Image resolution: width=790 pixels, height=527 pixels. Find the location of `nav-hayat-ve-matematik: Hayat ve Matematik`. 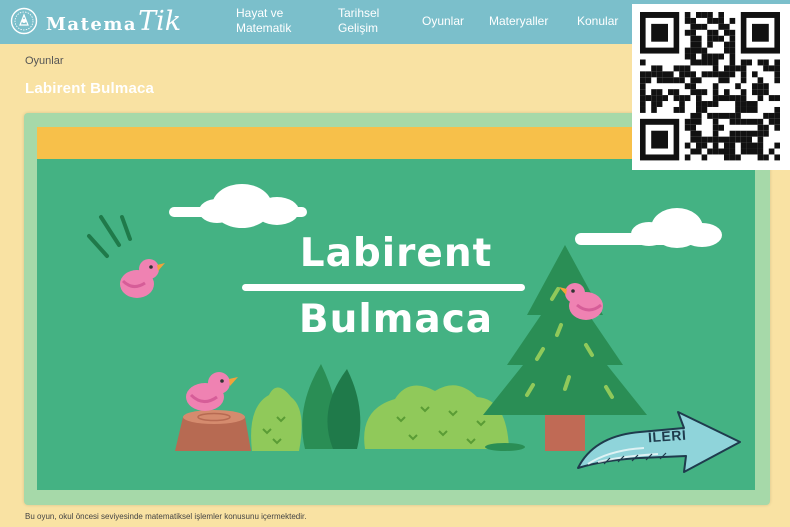

nav-hayat-ve-matematik: Hayat ve Matematik is located at coordinates (263, 21).